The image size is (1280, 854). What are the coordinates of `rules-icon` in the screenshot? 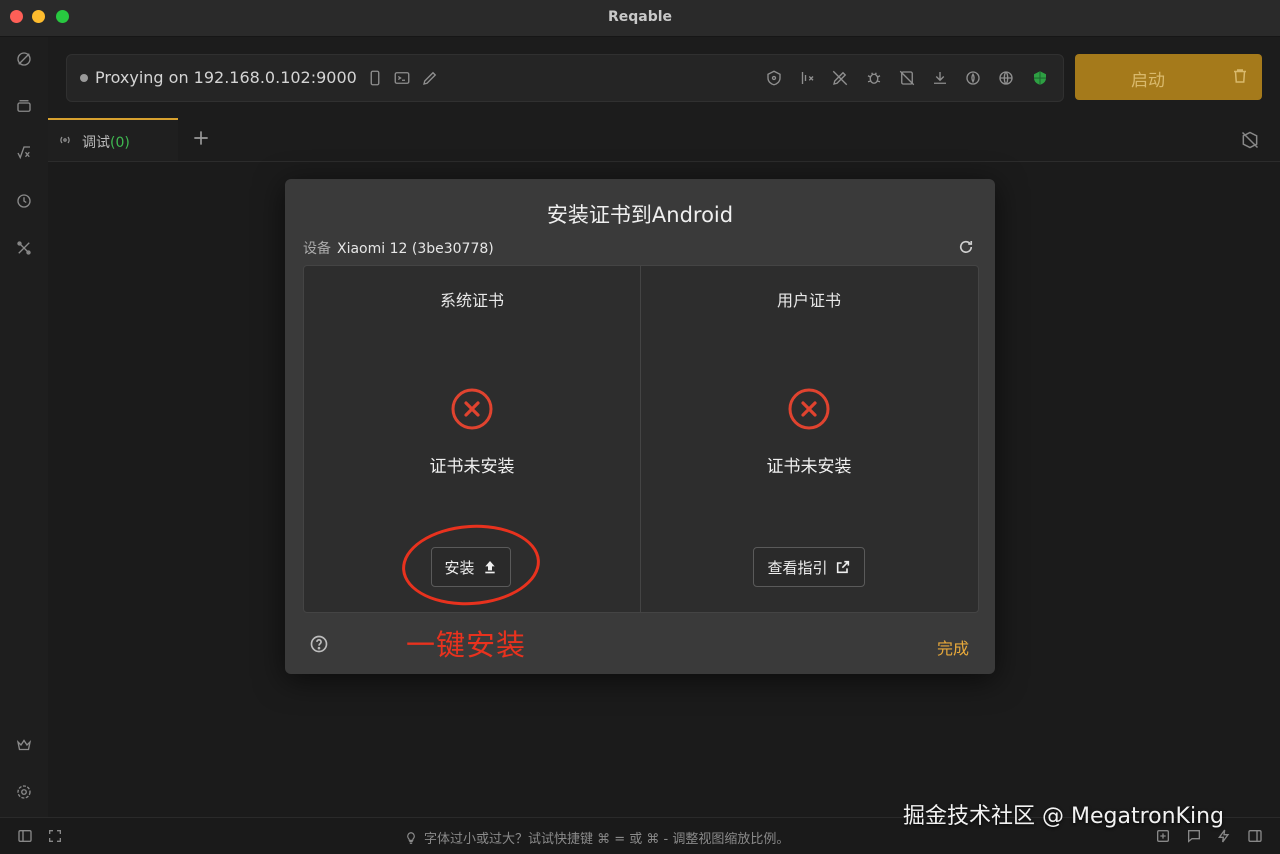 It's located at (24, 153).